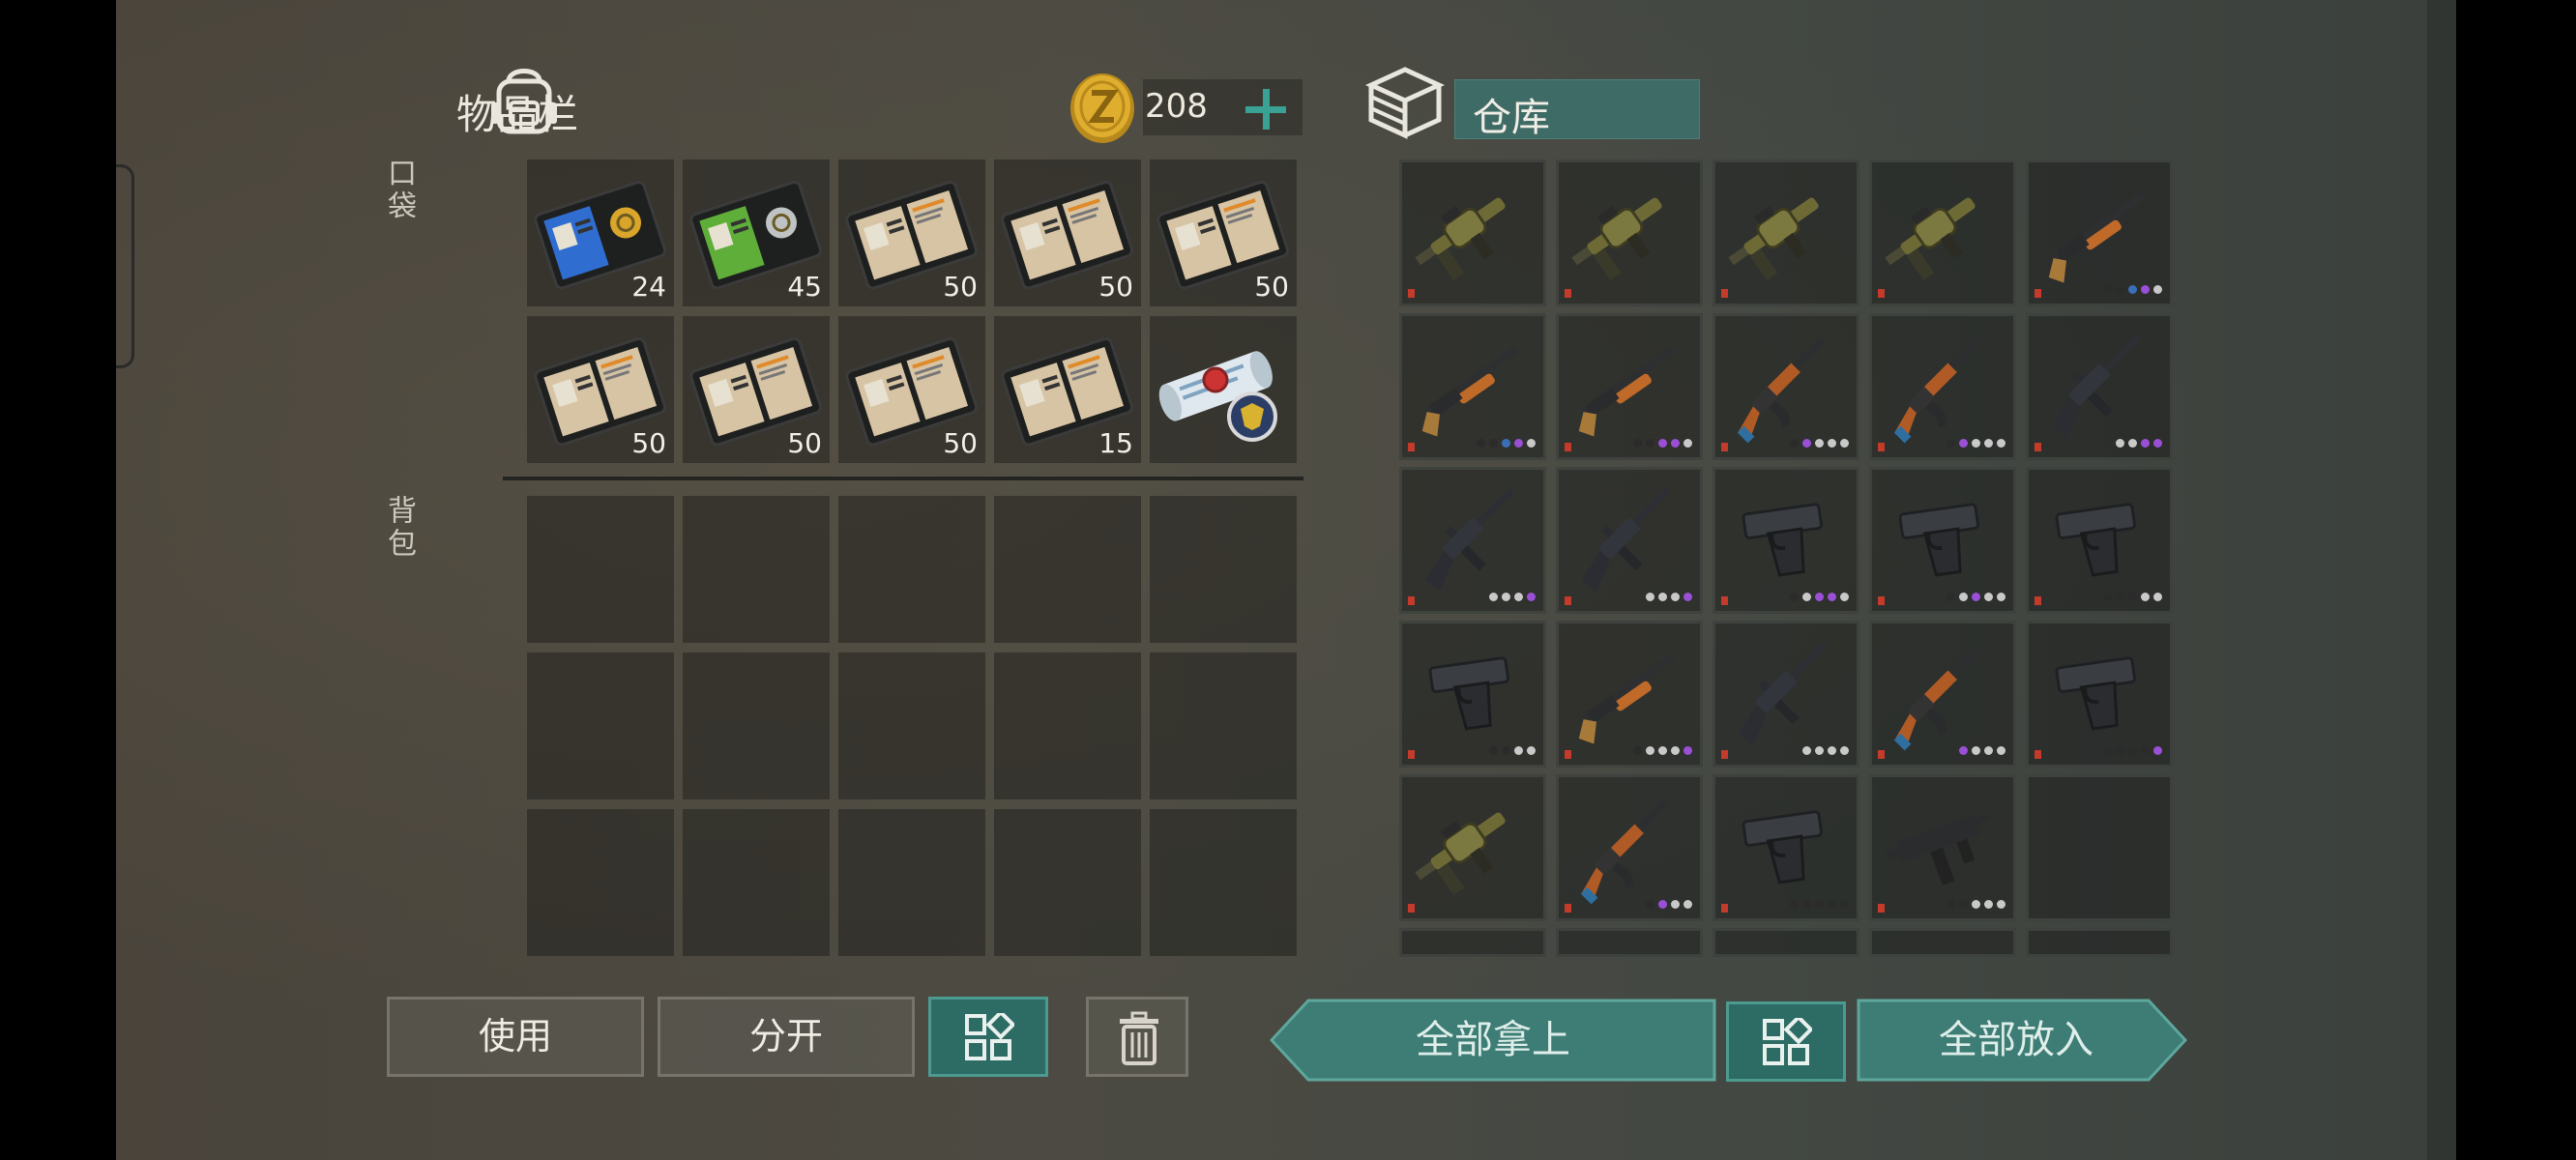 The width and height of the screenshot is (2576, 1160). I want to click on sort-storage-button, so click(1786, 1041).